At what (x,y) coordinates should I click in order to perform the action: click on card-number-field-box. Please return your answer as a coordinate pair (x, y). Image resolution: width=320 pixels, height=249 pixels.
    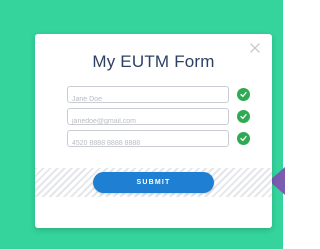
    Looking at the image, I should click on (148, 140).